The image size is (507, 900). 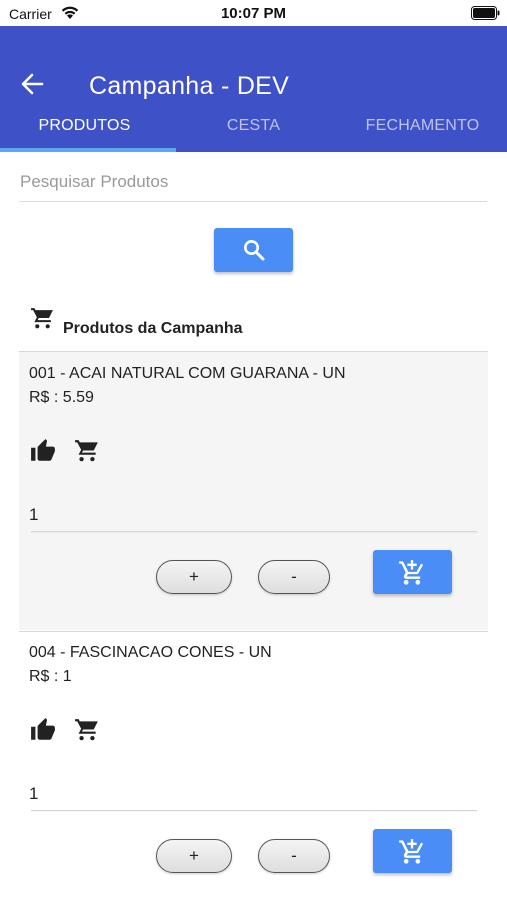 What do you see at coordinates (189, 86) in the screenshot?
I see `page-title: Campanha - DEV` at bounding box center [189, 86].